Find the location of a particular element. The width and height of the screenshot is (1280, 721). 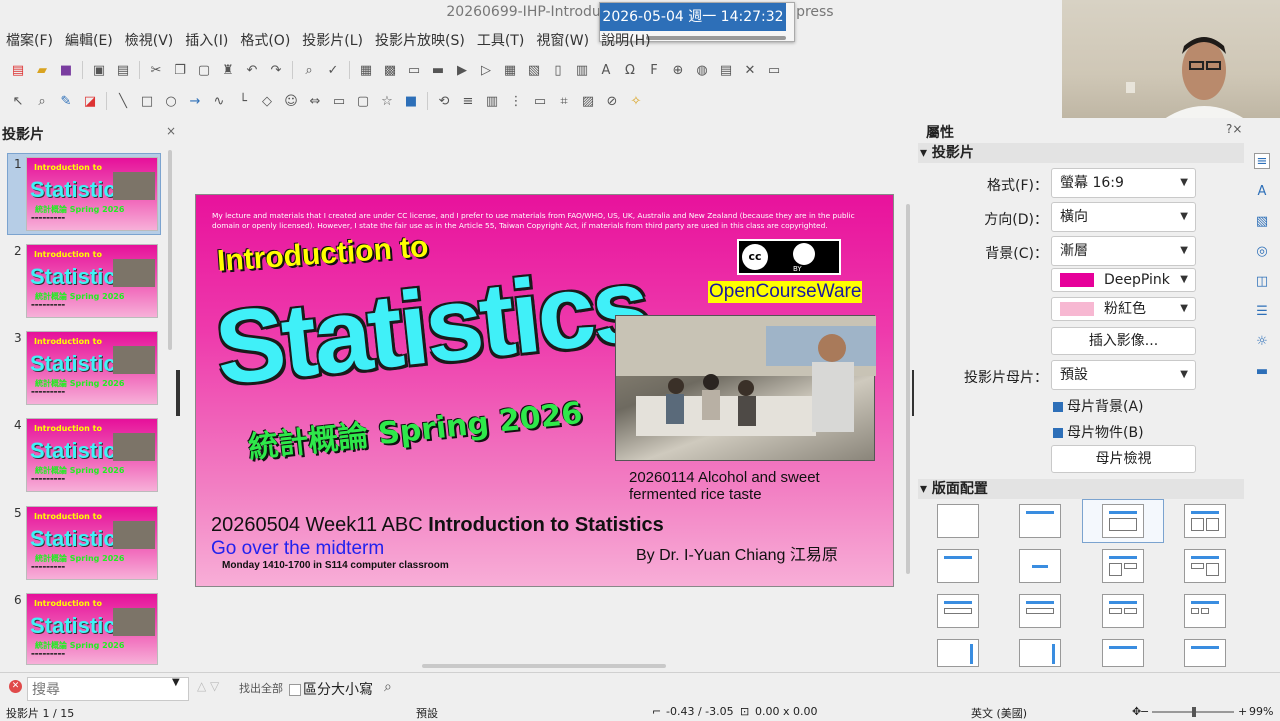

connector-icon: └ is located at coordinates (243, 101).